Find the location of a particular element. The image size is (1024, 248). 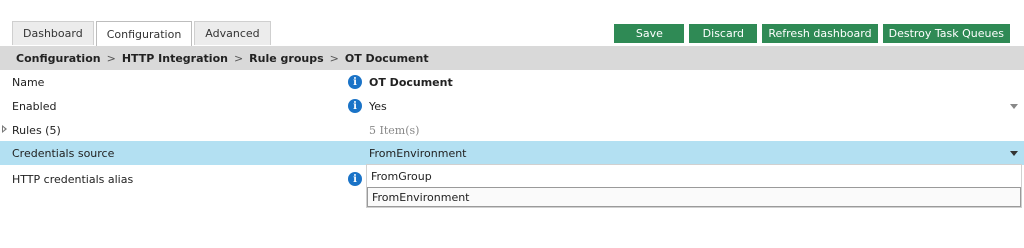

property-label-enabled: Enabled is located at coordinates (34, 106).